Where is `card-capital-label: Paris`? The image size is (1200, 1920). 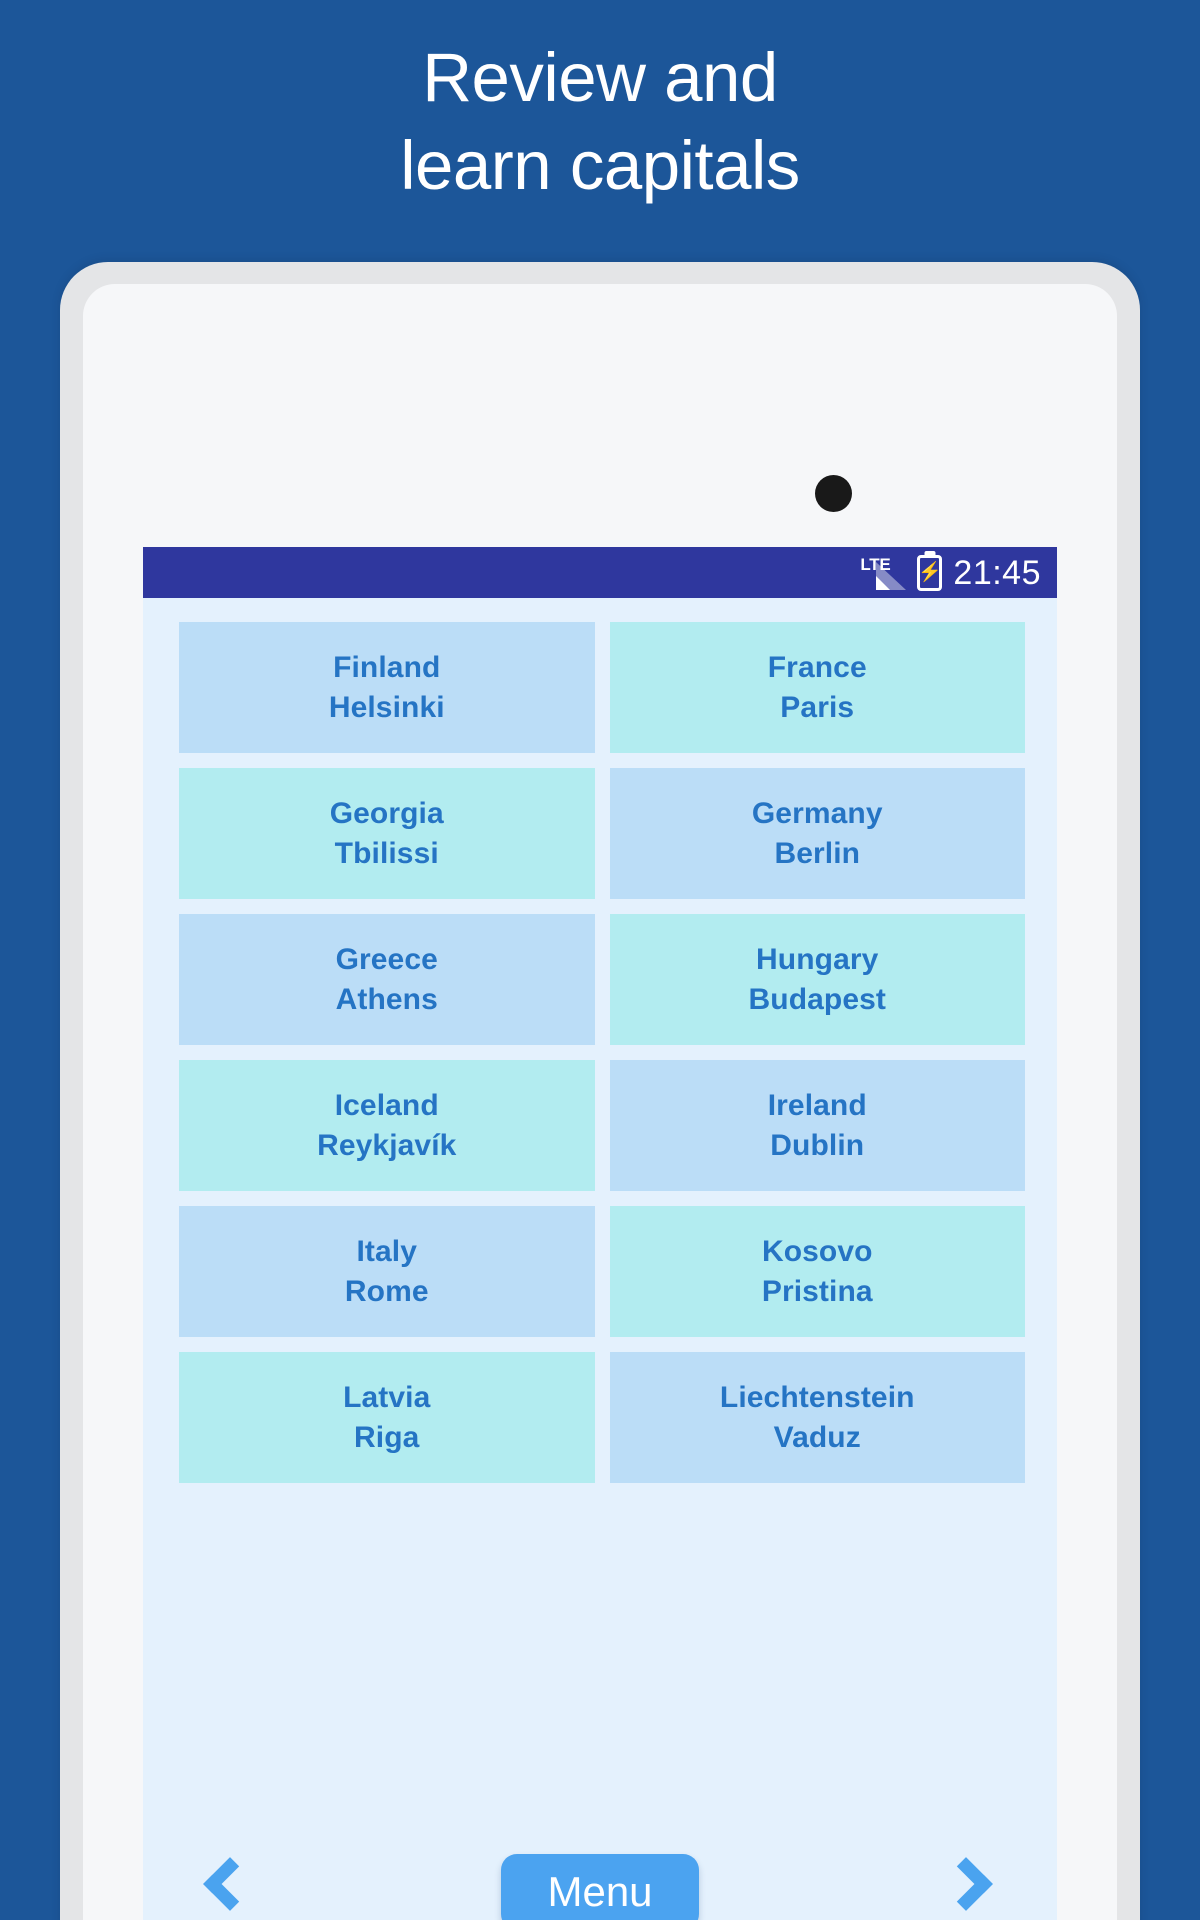 card-capital-label: Paris is located at coordinates (817, 707).